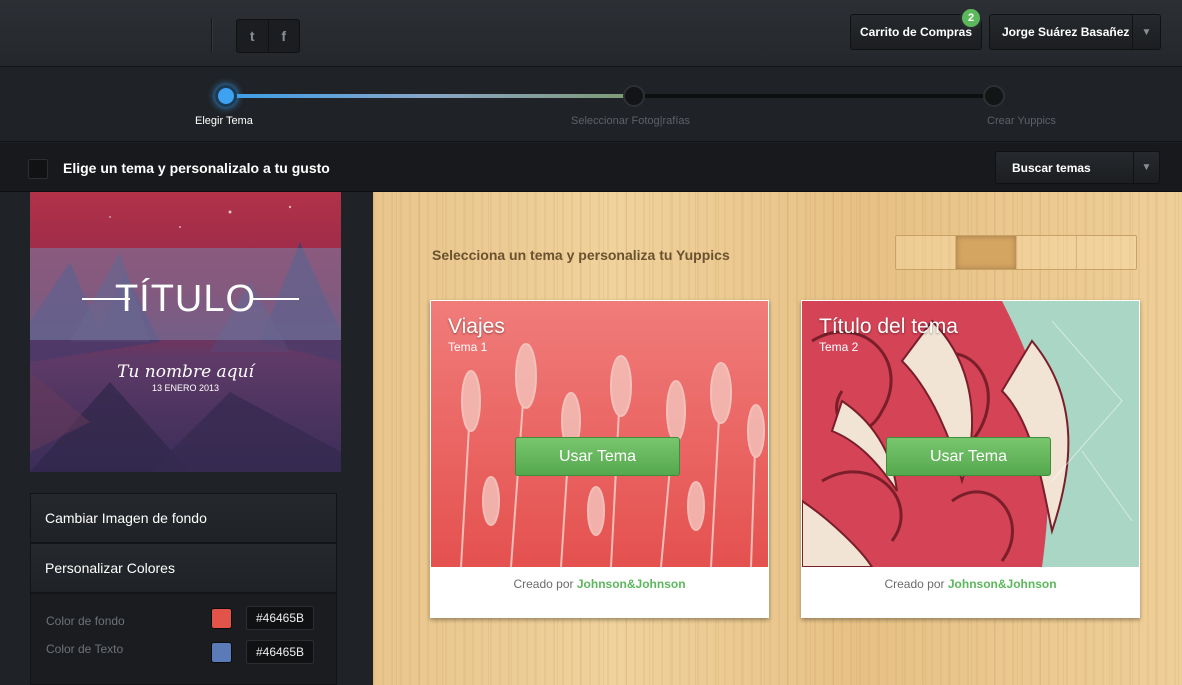 This screenshot has width=1182, height=685. I want to click on preview-date: 13 ENERO 2013, so click(185, 388).